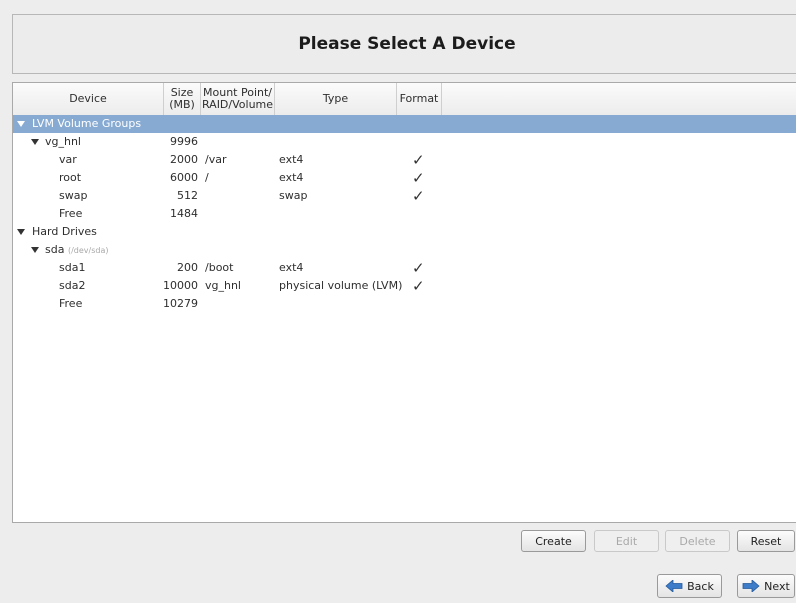  I want to click on tree-row-vg-hnl: vg_hnl 9996, so click(404, 142).